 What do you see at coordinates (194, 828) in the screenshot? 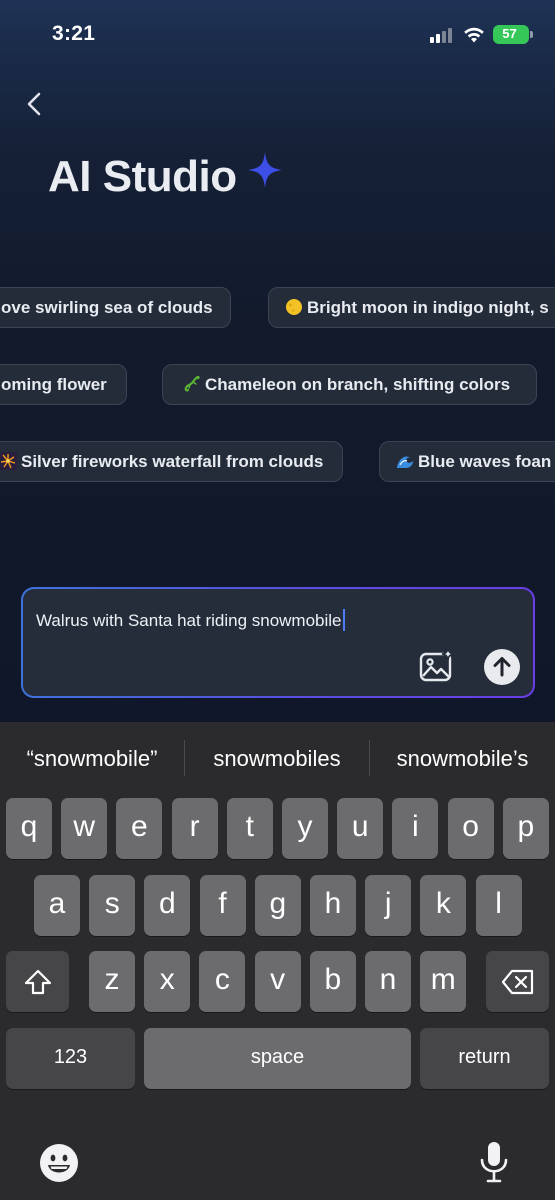
I see `key-r: r` at bounding box center [194, 828].